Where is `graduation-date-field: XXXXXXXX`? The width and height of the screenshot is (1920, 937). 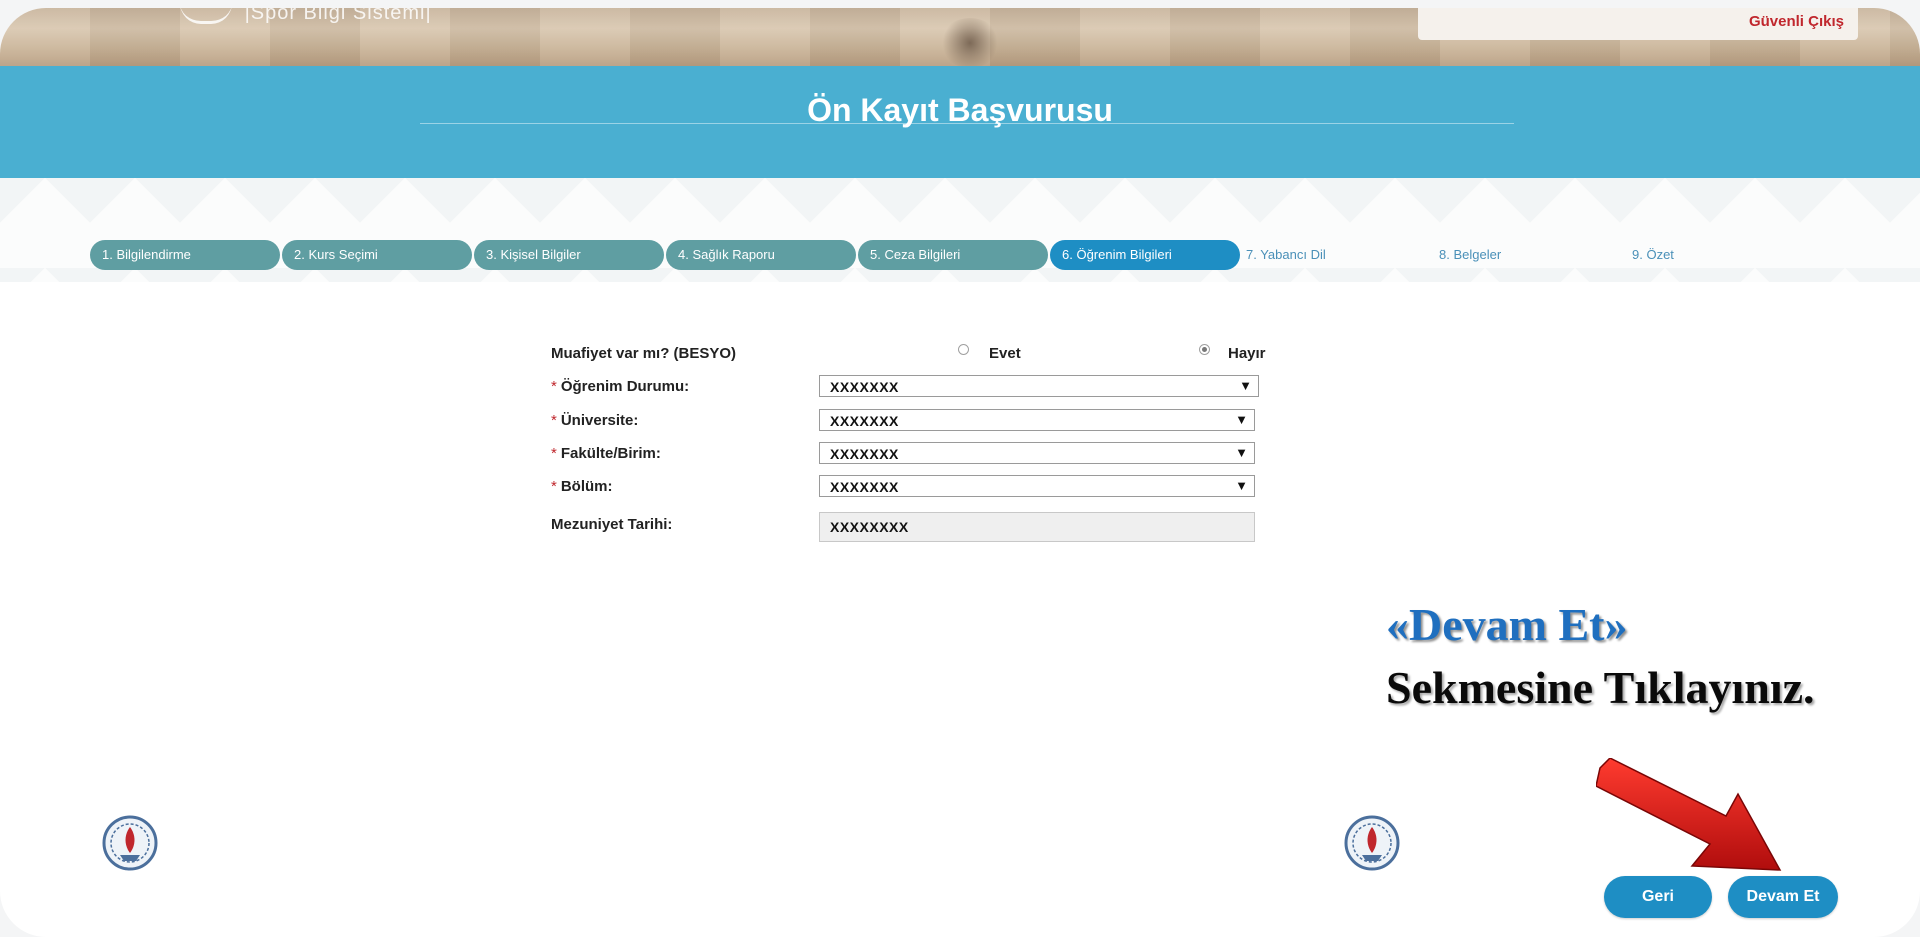
graduation-date-field: XXXXXXXX is located at coordinates (1037, 527).